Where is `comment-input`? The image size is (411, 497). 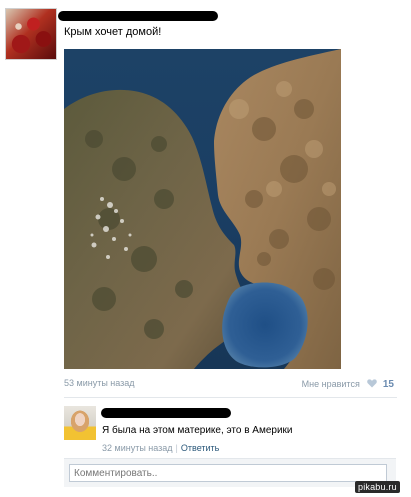 comment-input is located at coordinates (228, 473).